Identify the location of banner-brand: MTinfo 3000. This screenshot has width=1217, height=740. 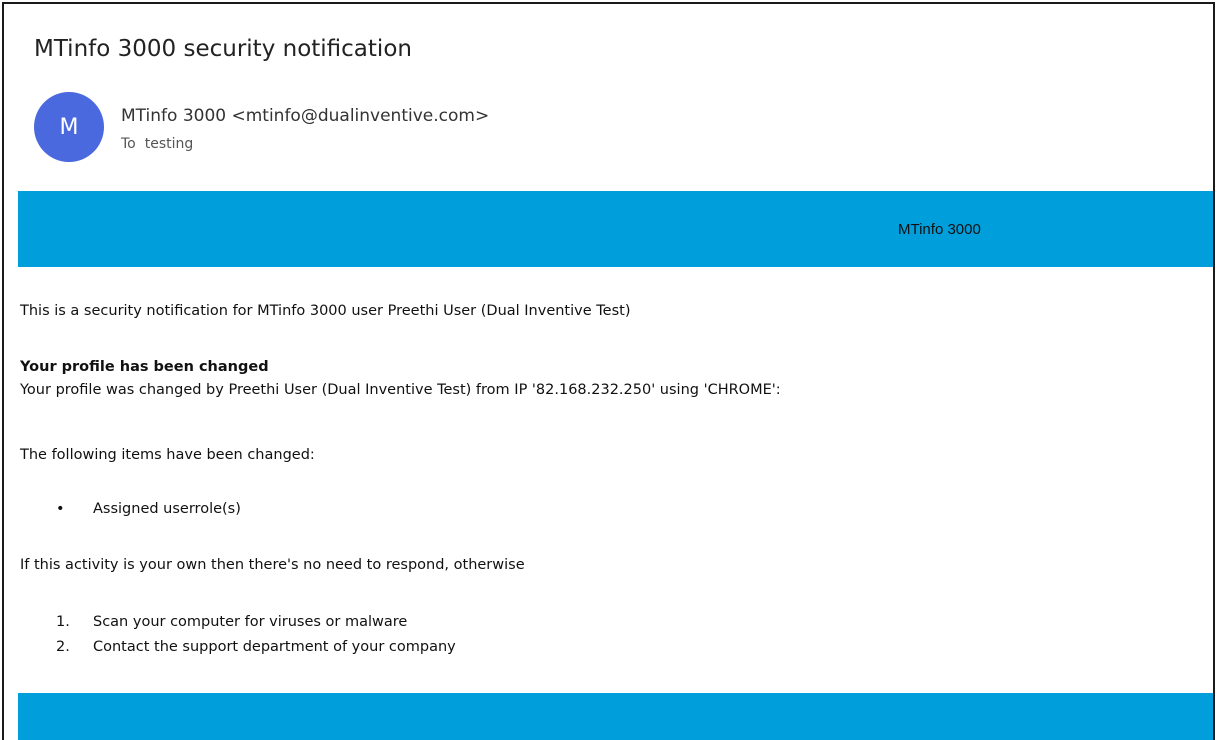
(939, 229).